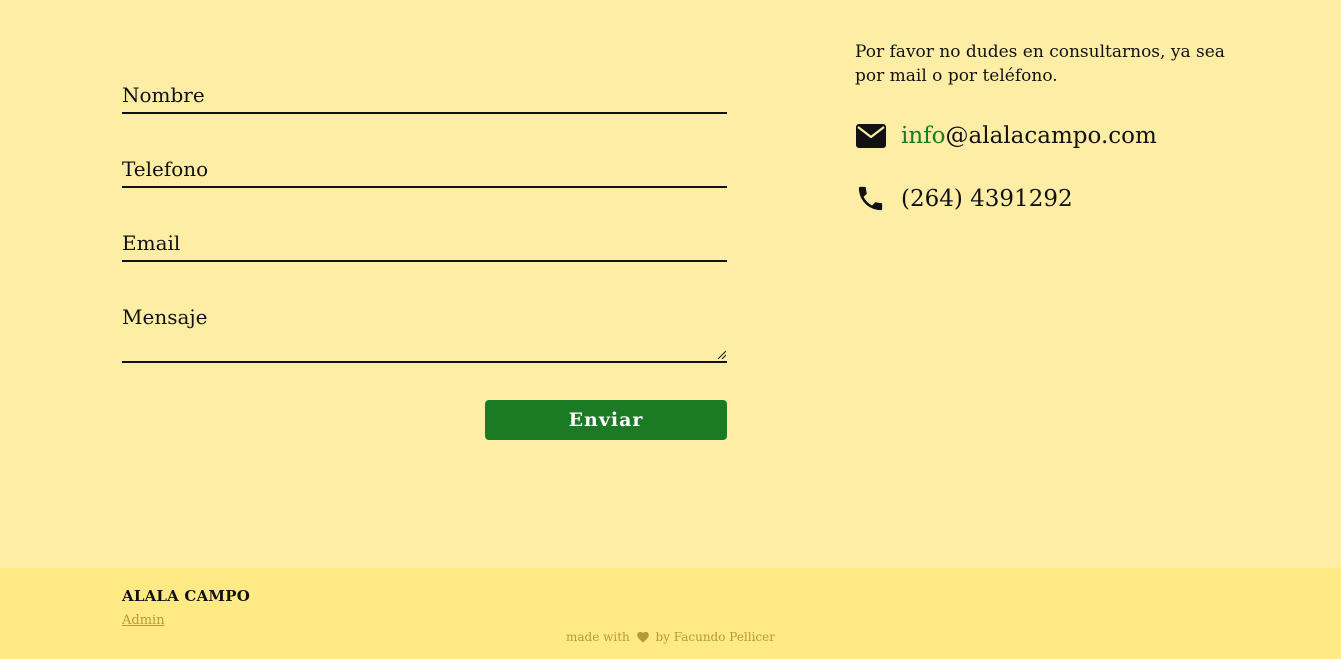  I want to click on email-row: info@alalacampo.com, so click(1006, 135).